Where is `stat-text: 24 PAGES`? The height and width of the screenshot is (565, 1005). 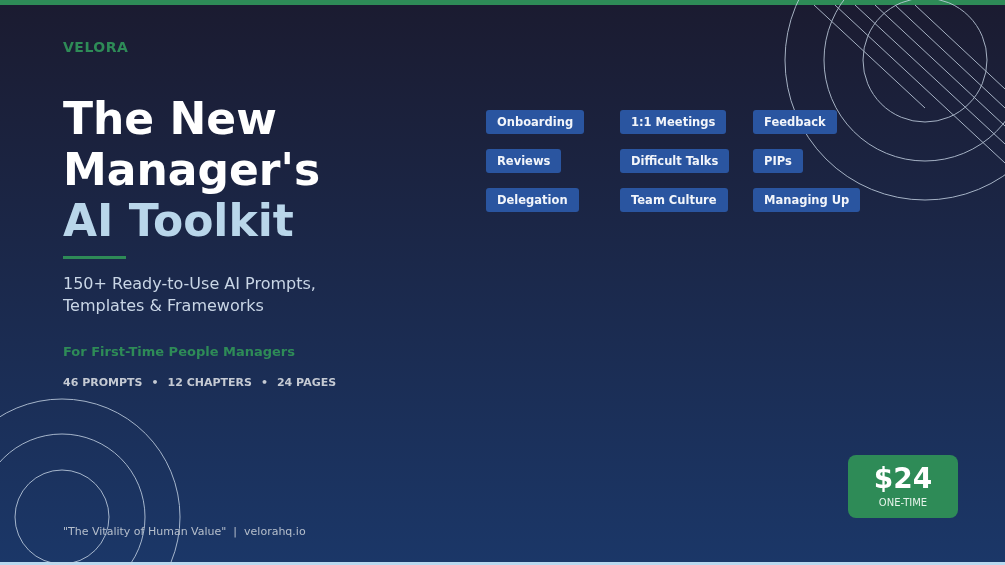 stat-text: 24 PAGES is located at coordinates (306, 383).